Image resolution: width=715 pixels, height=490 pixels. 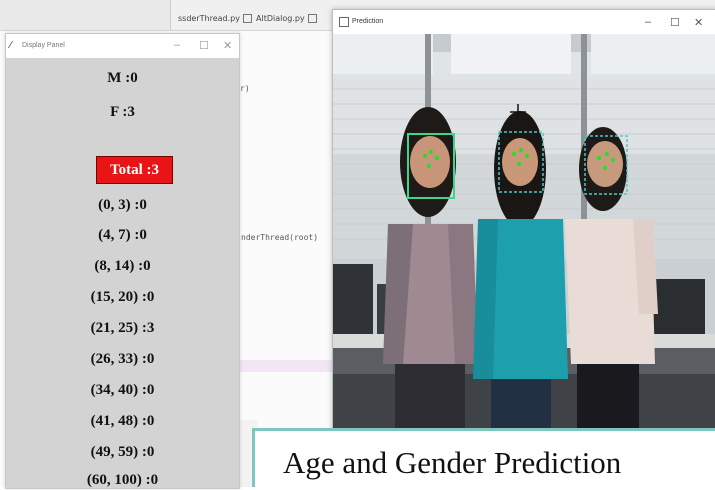 I want to click on total-count: Total :3, so click(x=134, y=170).